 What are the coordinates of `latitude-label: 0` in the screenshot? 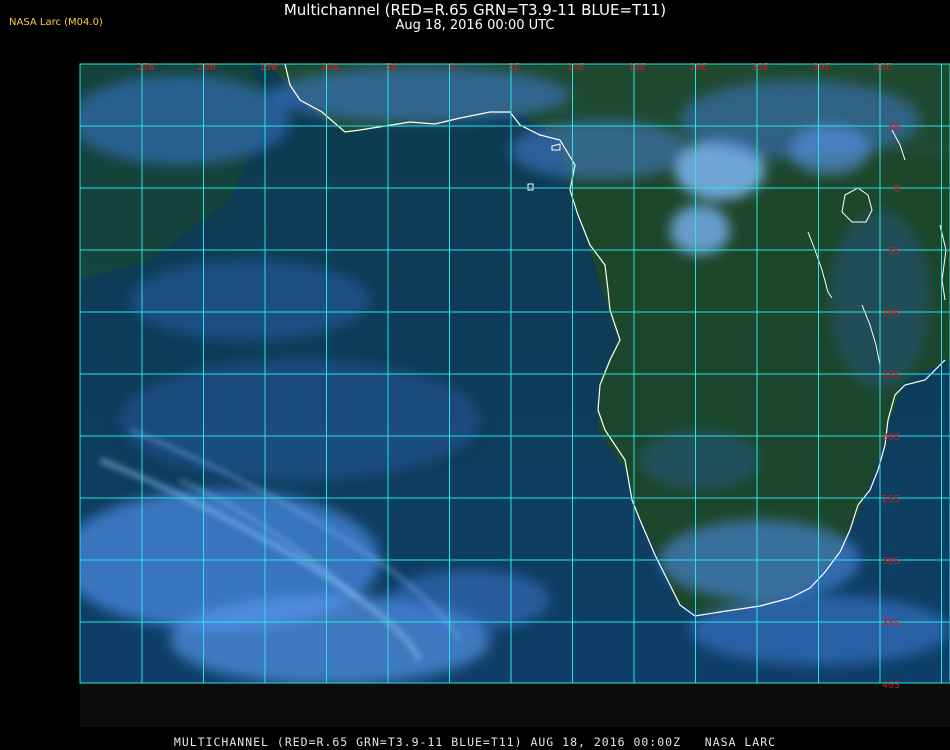 It's located at (897, 189).